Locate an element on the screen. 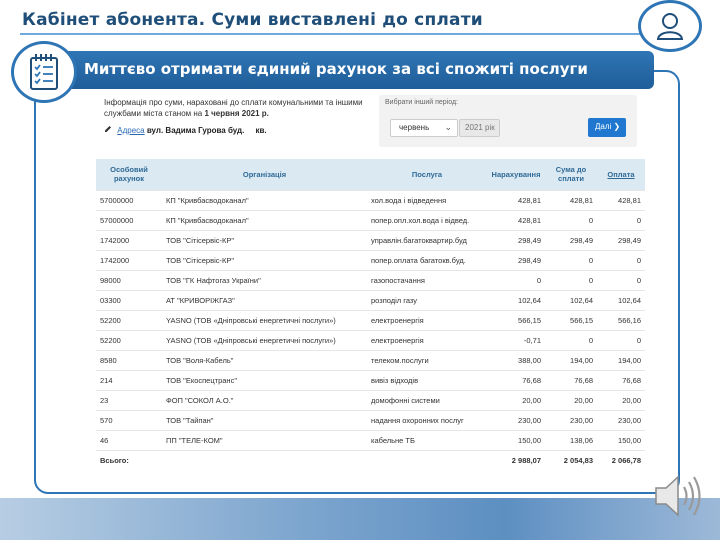 Image resolution: width=720 pixels, height=540 pixels. column-header-service: Послуга is located at coordinates (427, 174).